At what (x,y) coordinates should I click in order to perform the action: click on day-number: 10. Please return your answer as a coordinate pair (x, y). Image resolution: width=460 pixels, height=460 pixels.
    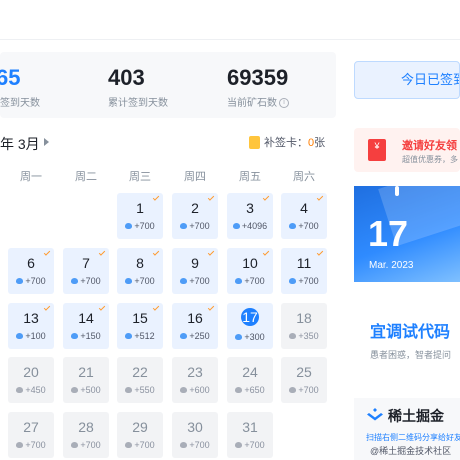
    Looking at the image, I should click on (250, 263).